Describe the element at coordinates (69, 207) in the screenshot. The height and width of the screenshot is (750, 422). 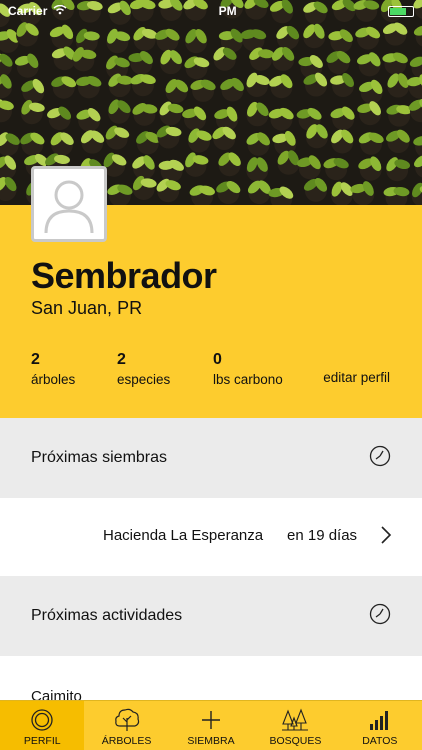
I see `user-placeholder-icon` at that location.